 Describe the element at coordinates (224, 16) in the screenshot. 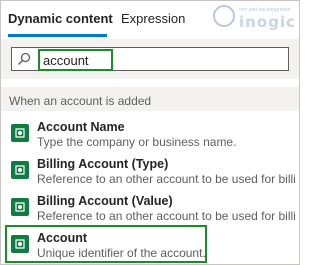

I see `logo-mark-icon` at that location.